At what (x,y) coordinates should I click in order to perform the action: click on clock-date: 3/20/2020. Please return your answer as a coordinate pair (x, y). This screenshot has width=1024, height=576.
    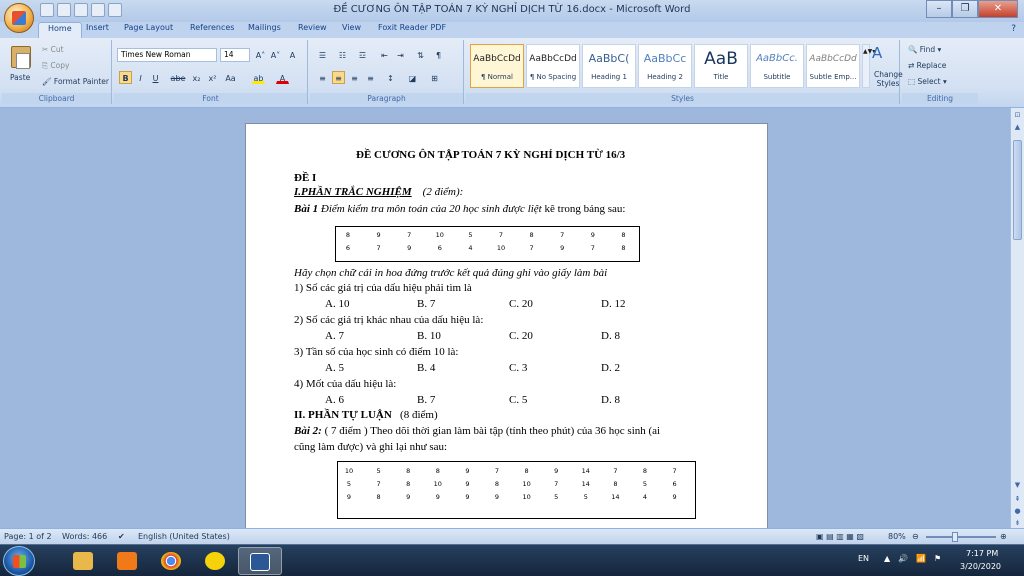
    Looking at the image, I should click on (980, 566).